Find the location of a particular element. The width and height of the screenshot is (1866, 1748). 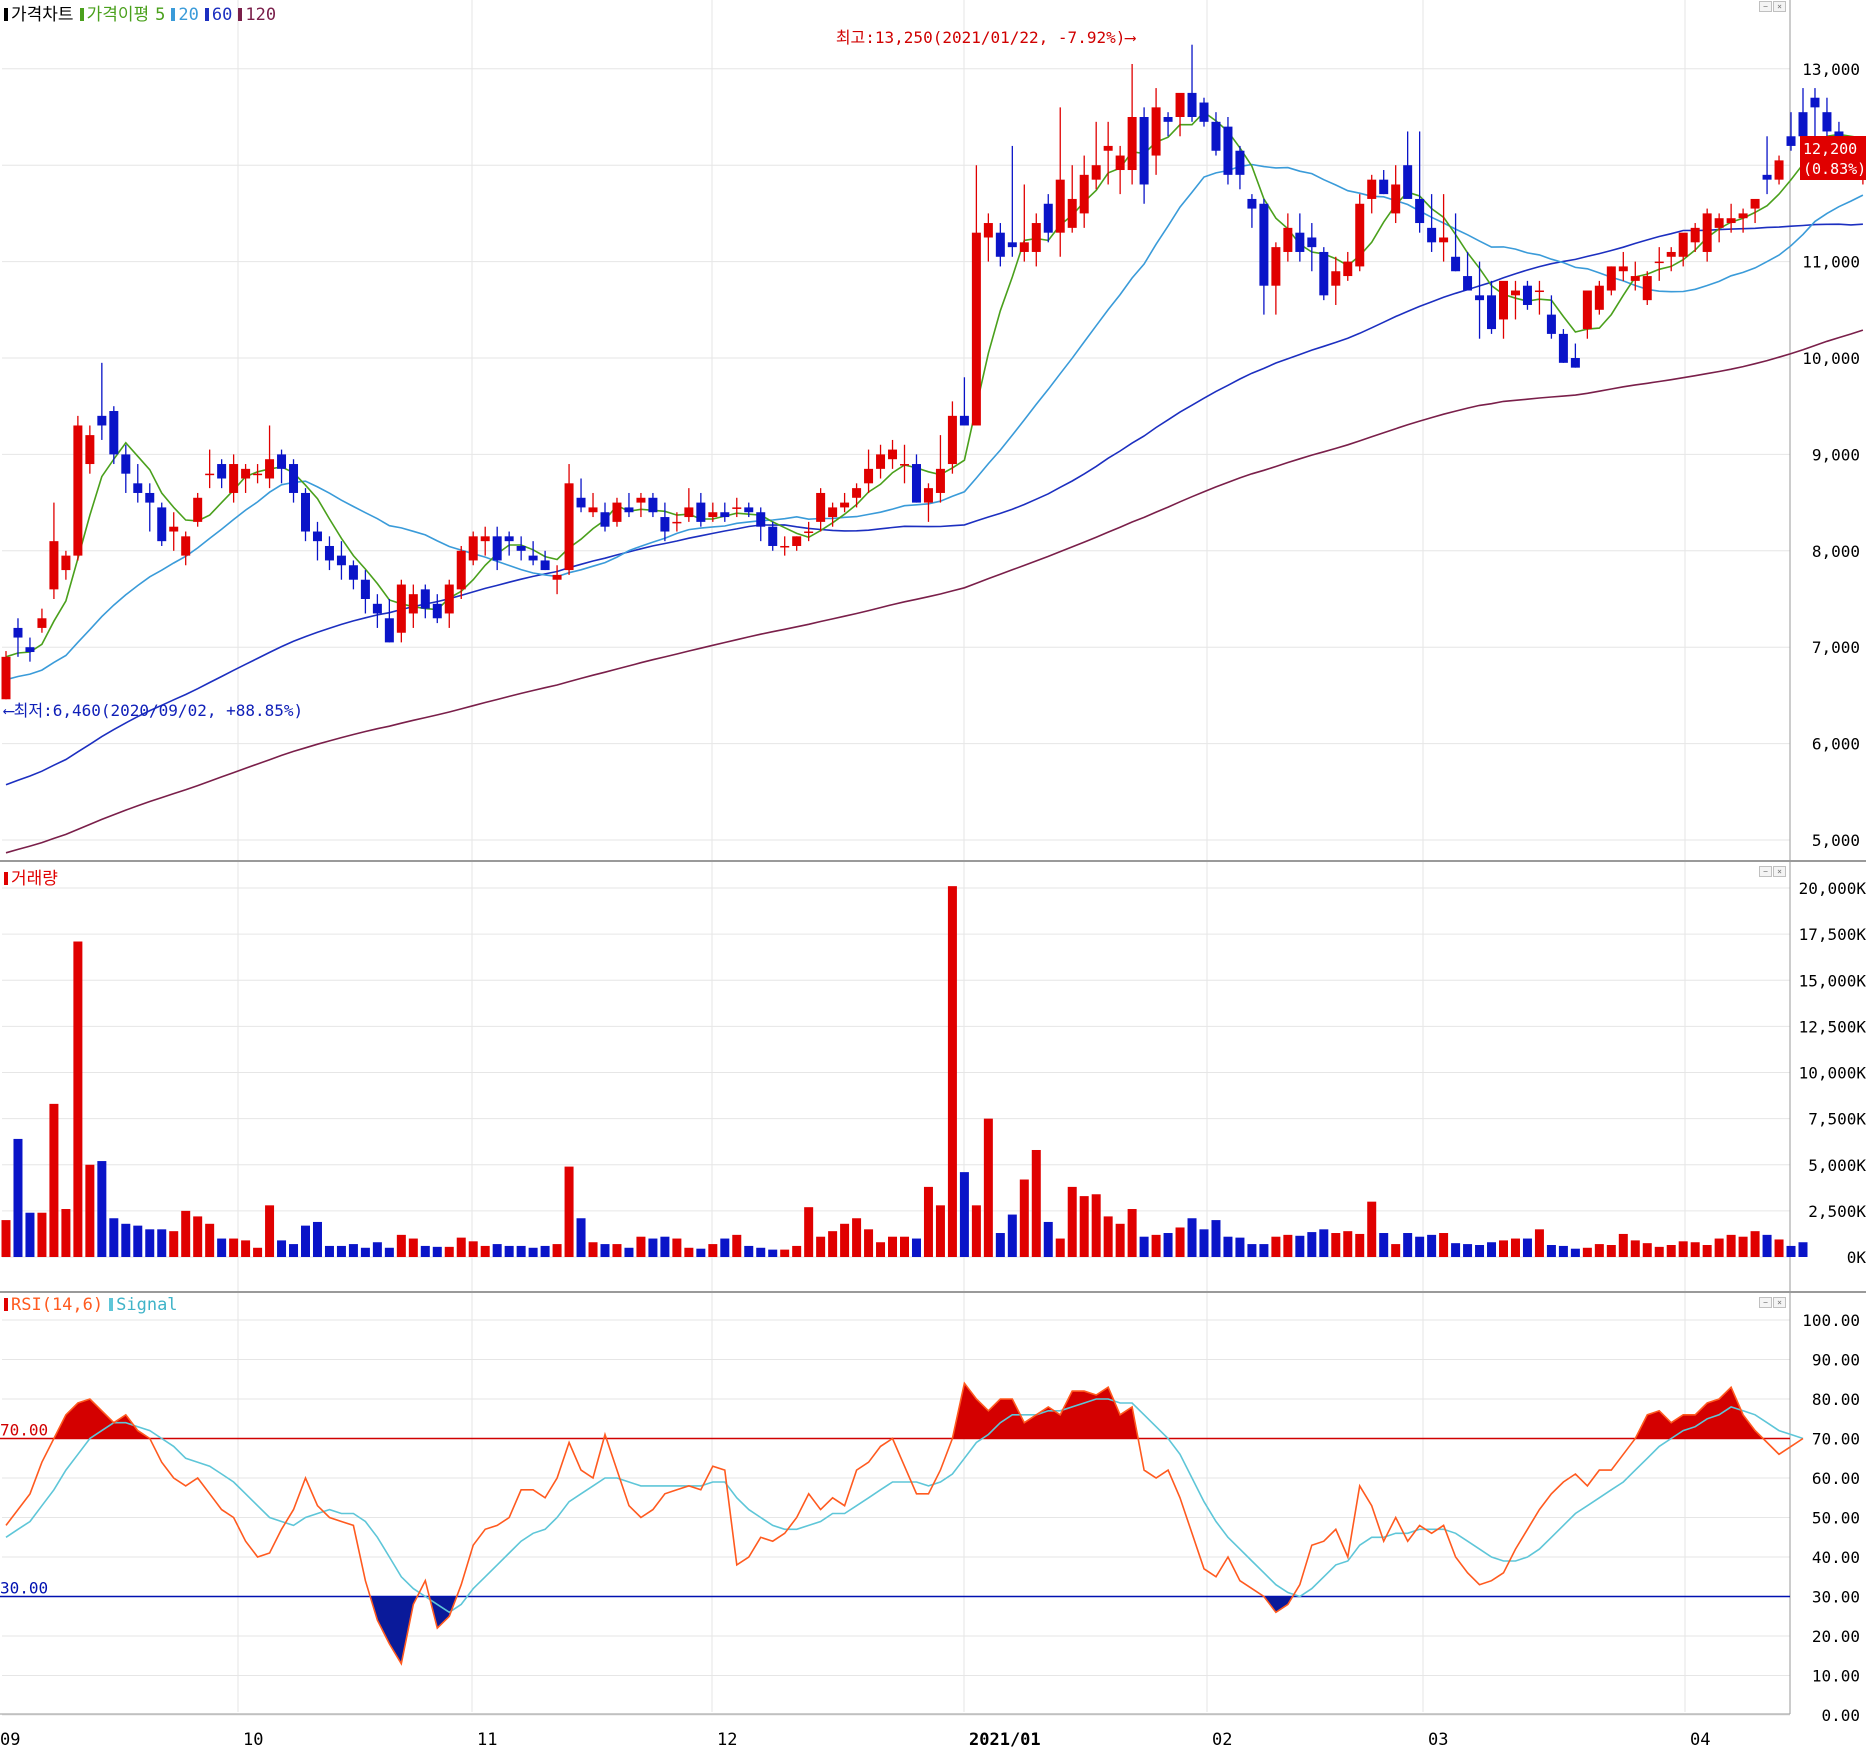

rsi-y-tick-label: 30.00 is located at coordinates (1836, 1597).